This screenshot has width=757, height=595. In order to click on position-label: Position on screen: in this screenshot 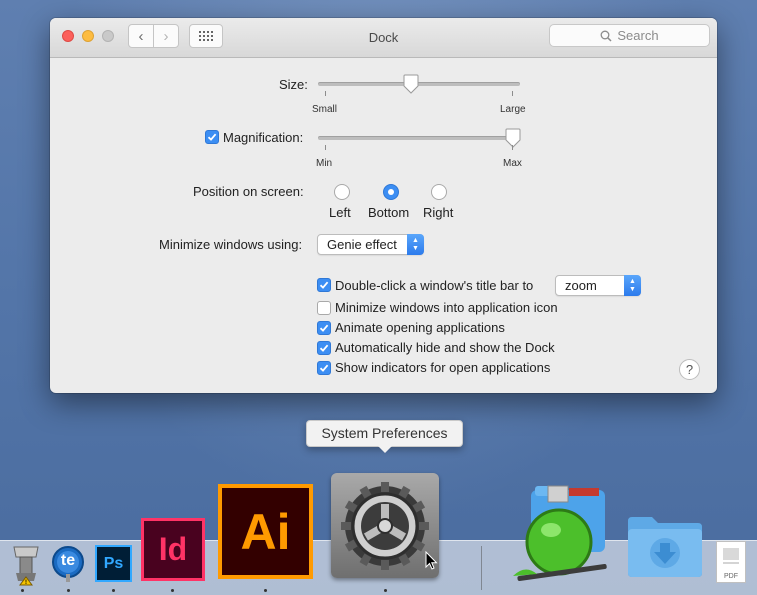, I will do `click(248, 191)`.